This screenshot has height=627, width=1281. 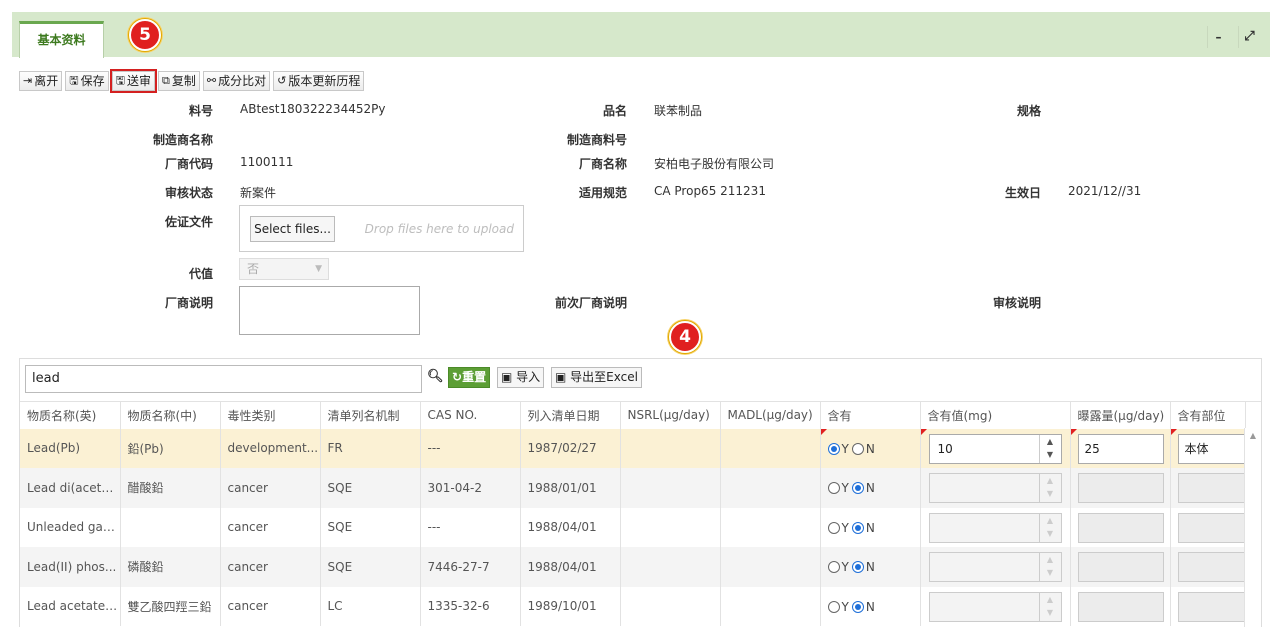 I want to click on column-header: 含有部位, so click(x=1208, y=415).